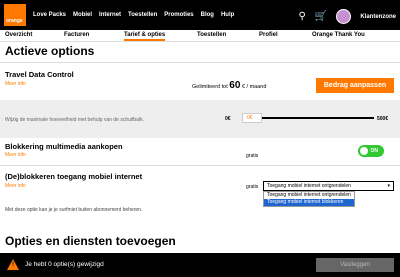 This screenshot has height=277, width=400. I want to click on travel-meer-info-link: Meer info, so click(15, 84).